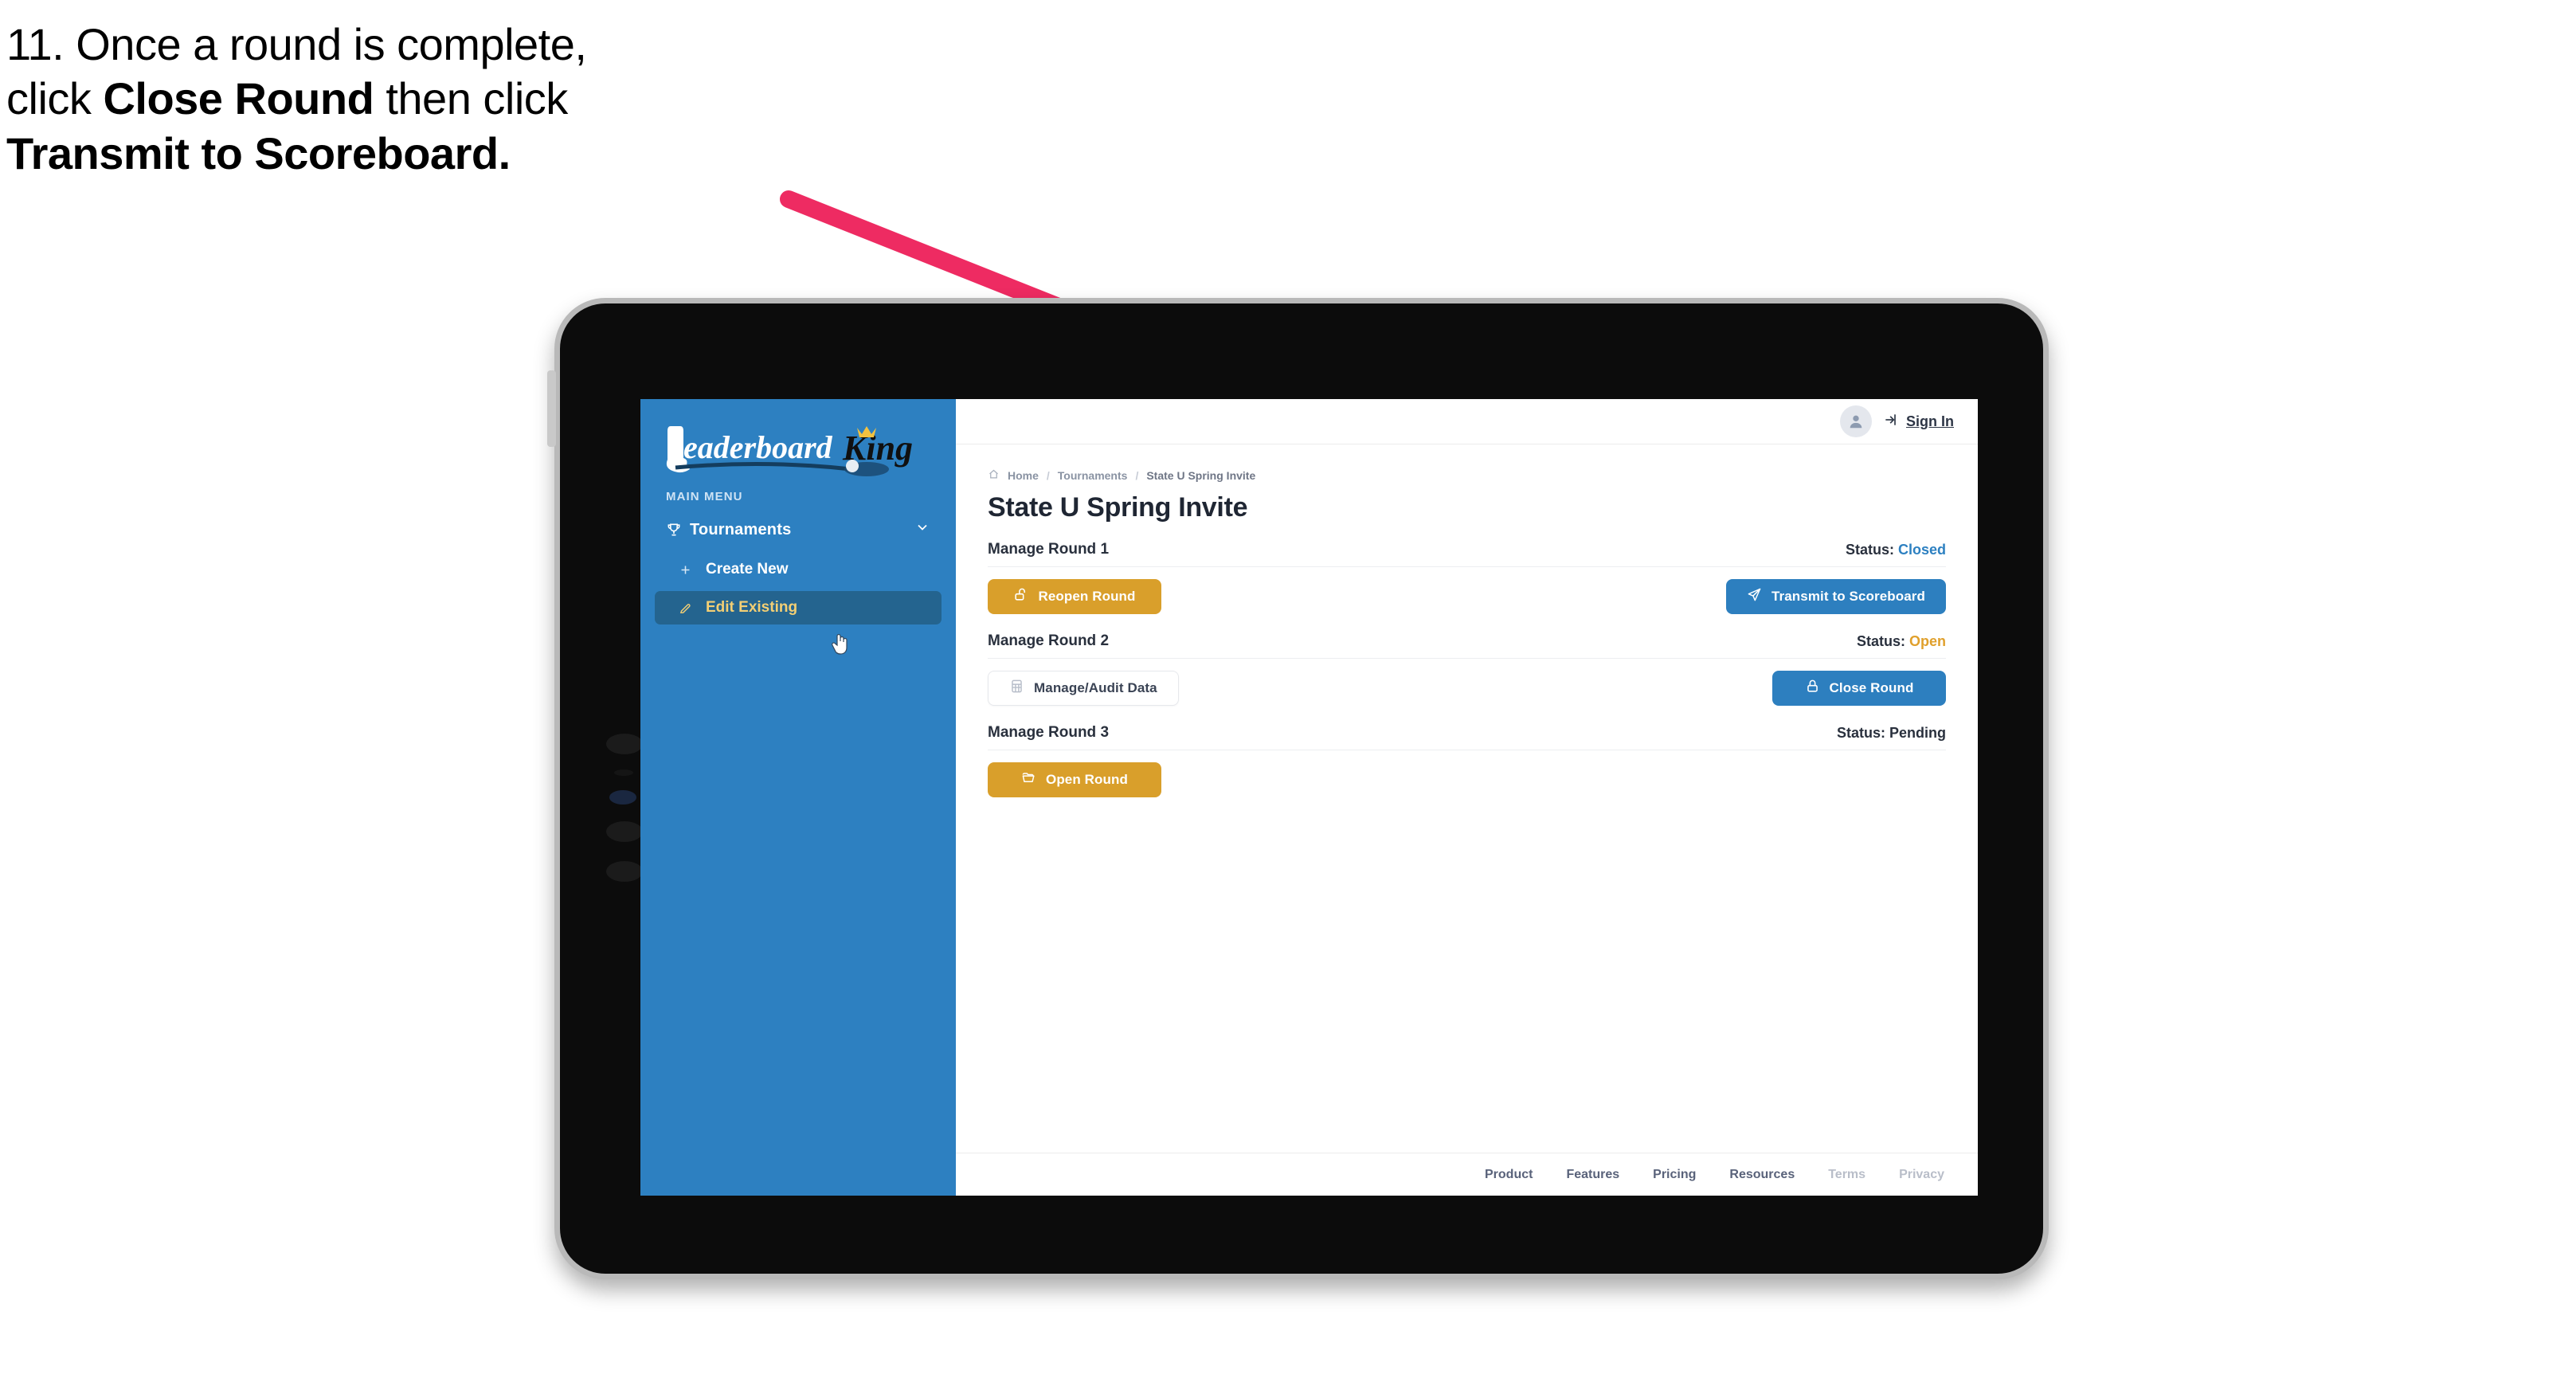 This screenshot has height=1386, width=2576. What do you see at coordinates (1674, 1175) in the screenshot?
I see `footer-link-pricing: Pricing` at bounding box center [1674, 1175].